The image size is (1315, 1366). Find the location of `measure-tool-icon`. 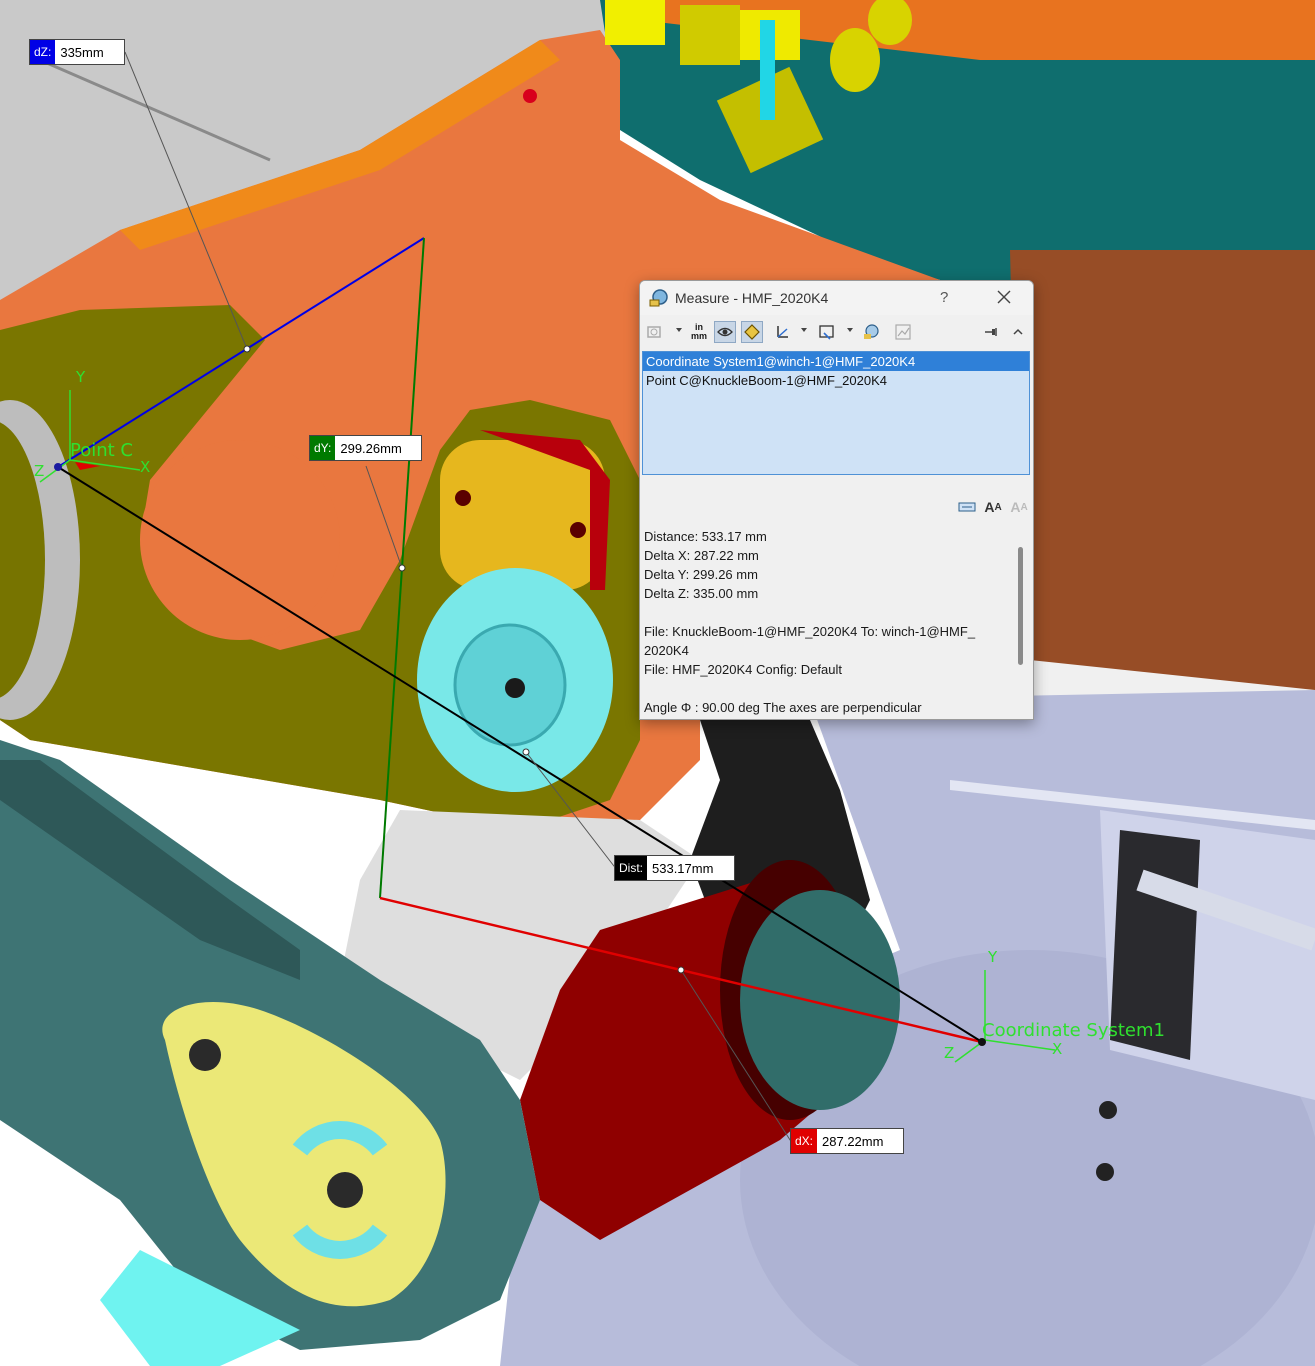

measure-tool-icon is located at coordinates (658, 298).